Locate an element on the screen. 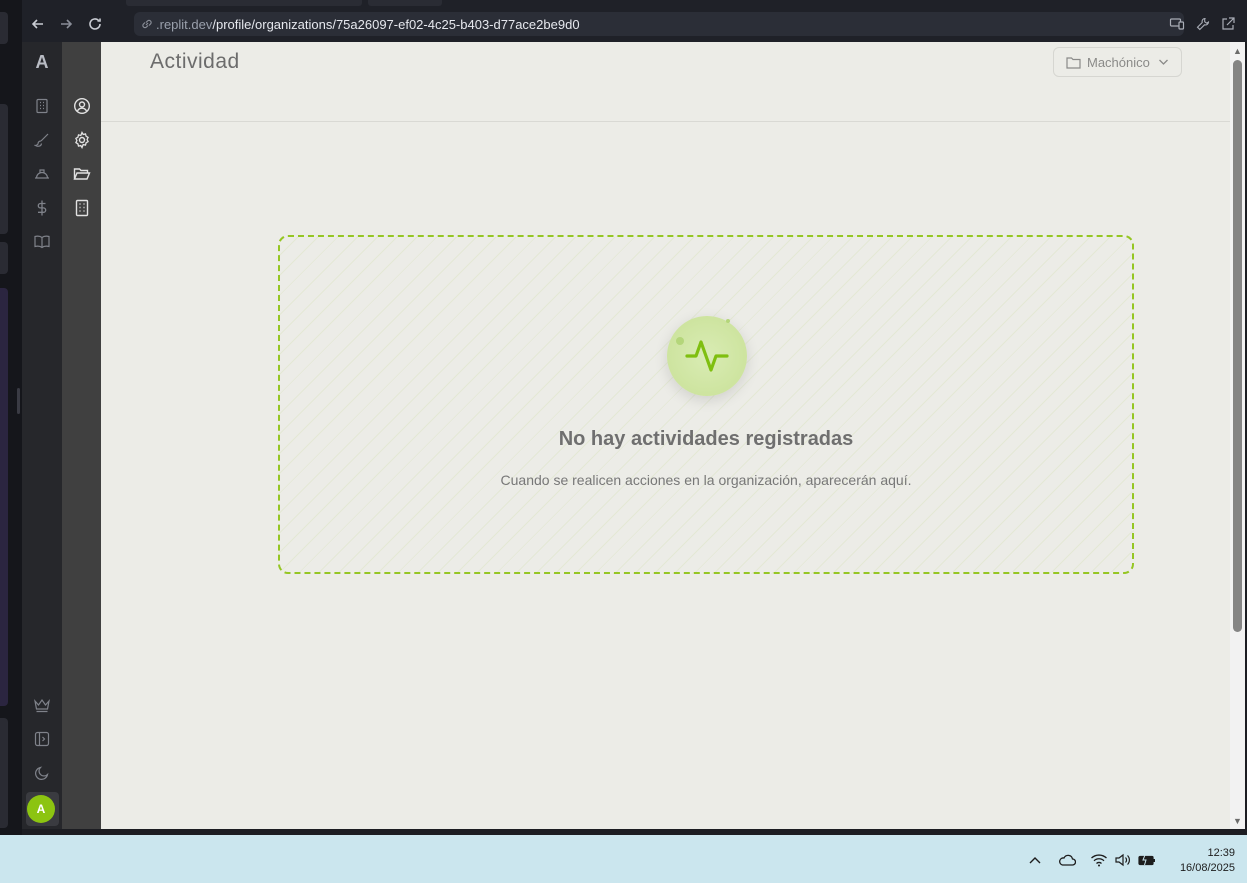 The width and height of the screenshot is (1247, 883). organization-select: Machónico is located at coordinates (1117, 62).